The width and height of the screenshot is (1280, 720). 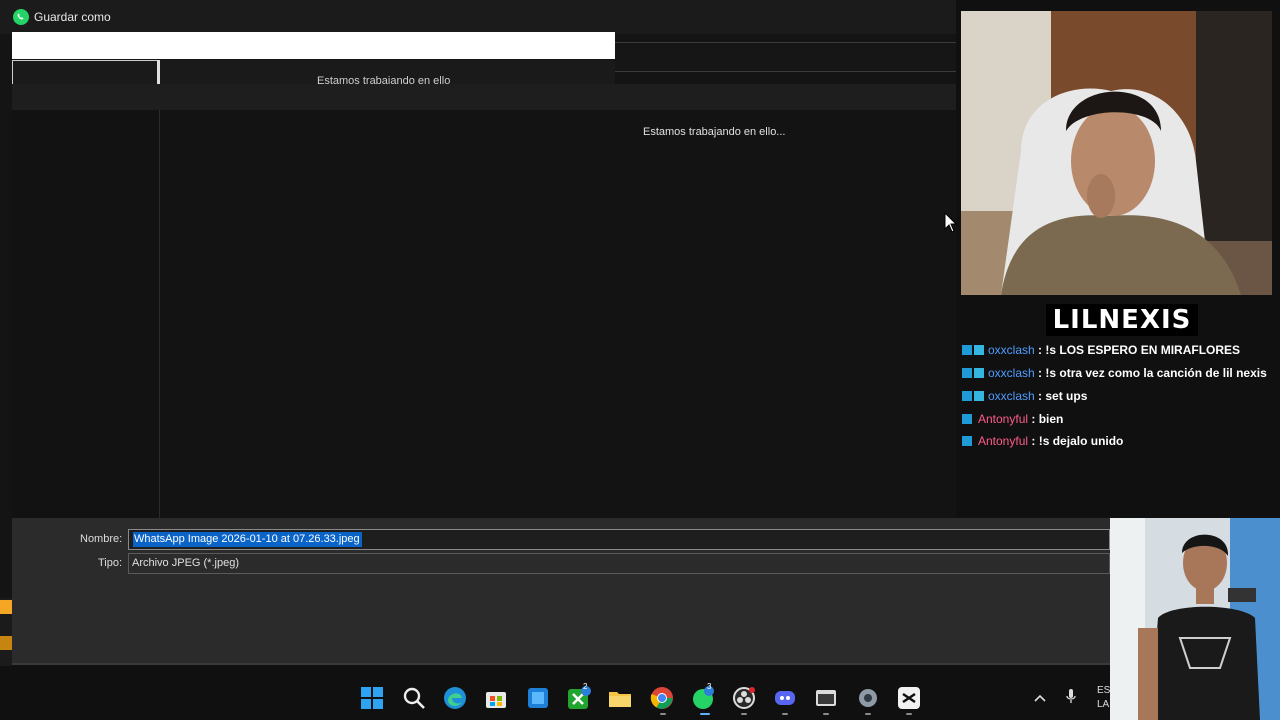 I want to click on streamer-name: LILNEXIS, so click(x=1122, y=320).